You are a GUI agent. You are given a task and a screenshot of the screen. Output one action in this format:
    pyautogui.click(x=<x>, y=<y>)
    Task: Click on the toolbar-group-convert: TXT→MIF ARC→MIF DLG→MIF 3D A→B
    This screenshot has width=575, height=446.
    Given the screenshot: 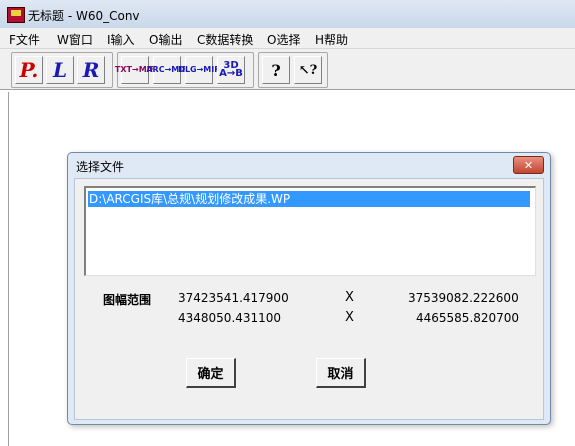 What is the action you would take?
    pyautogui.click(x=184, y=70)
    